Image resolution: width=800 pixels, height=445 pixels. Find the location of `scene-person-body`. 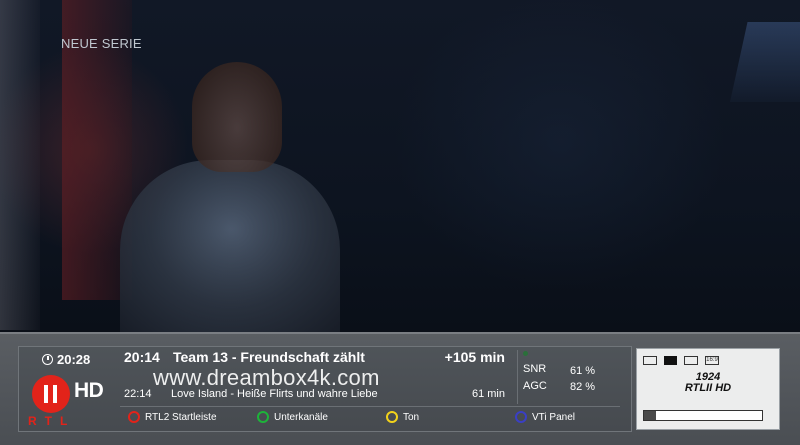

scene-person-body is located at coordinates (230, 246).